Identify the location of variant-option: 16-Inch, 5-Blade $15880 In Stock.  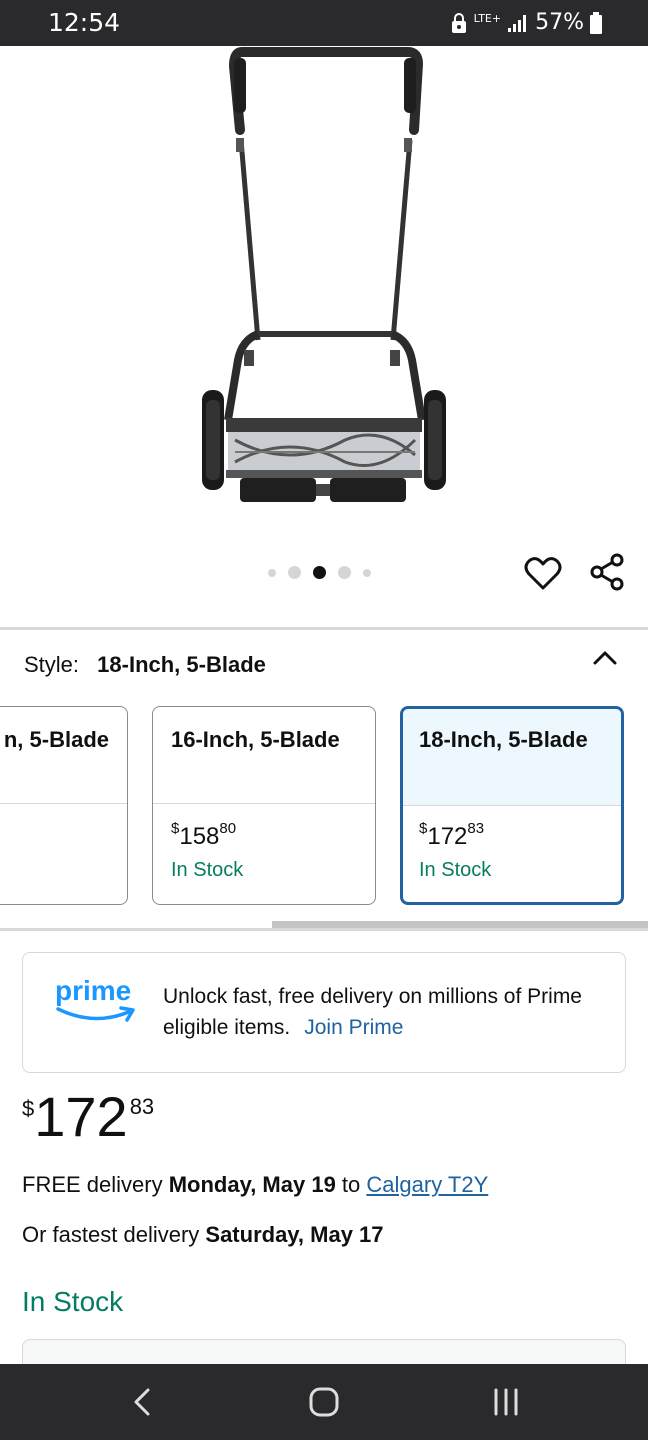
(264, 805).